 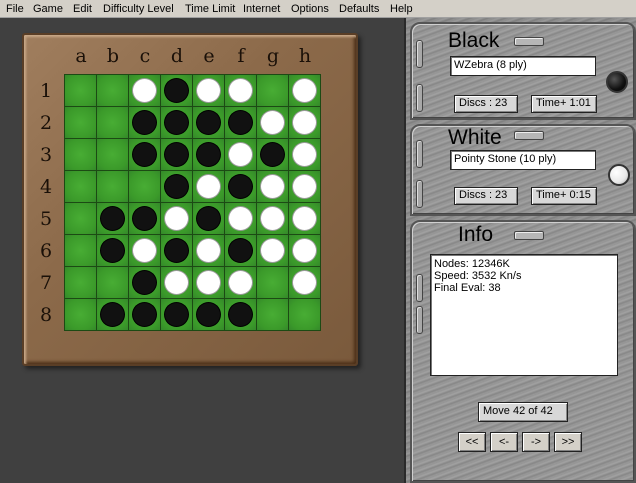 I want to click on board-square-c4, so click(x=144, y=186).